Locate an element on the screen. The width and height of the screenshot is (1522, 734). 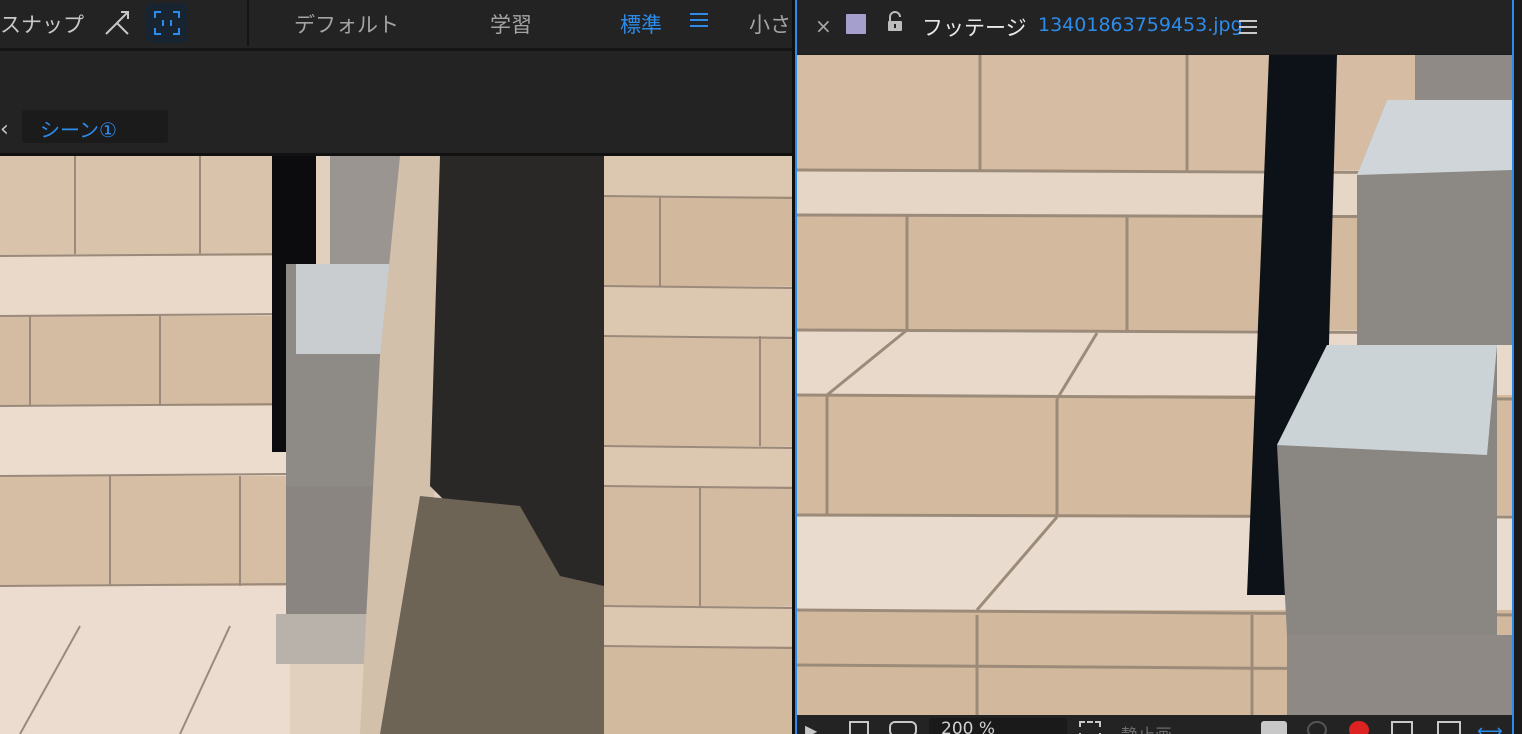
show-snapshot-icon is located at coordinates (1317, 727).